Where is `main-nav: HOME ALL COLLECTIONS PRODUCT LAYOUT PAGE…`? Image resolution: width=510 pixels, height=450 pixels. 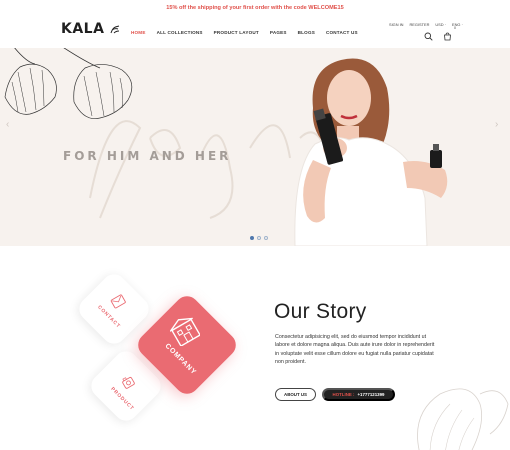
main-nav: HOME ALL COLLECTIONS PRODUCT LAYOUT PAGE… is located at coordinates (244, 32).